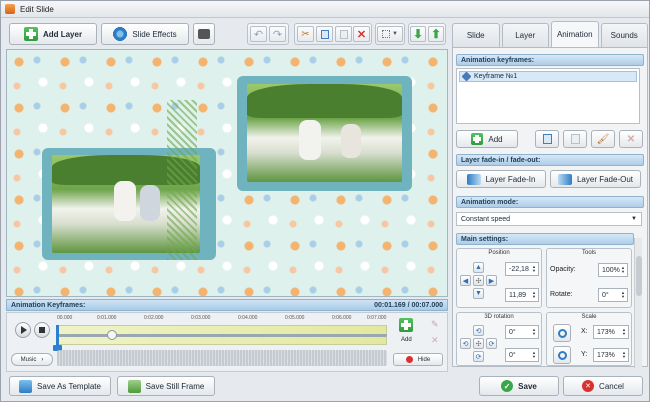  What do you see at coordinates (478, 293) in the screenshot?
I see `arrow-down-icon: ▼` at bounding box center [478, 293].